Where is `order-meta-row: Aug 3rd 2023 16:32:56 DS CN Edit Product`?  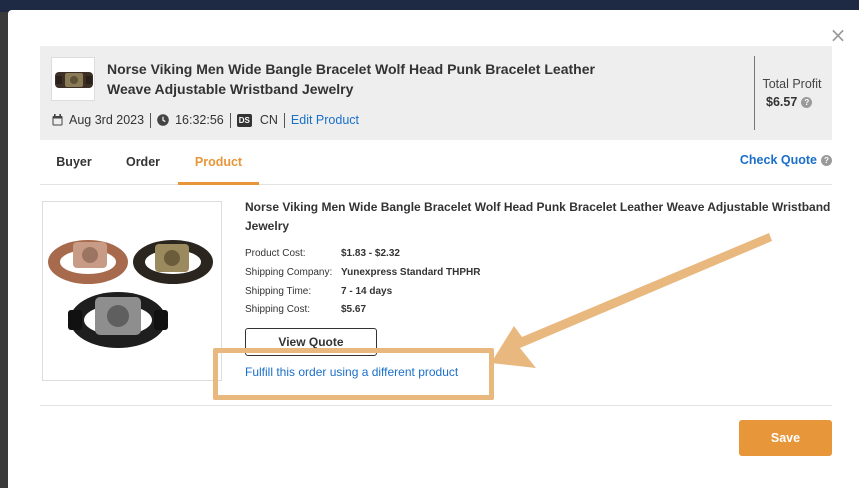
order-meta-row: Aug 3rd 2023 16:32:56 DS CN Edit Product is located at coordinates (205, 120).